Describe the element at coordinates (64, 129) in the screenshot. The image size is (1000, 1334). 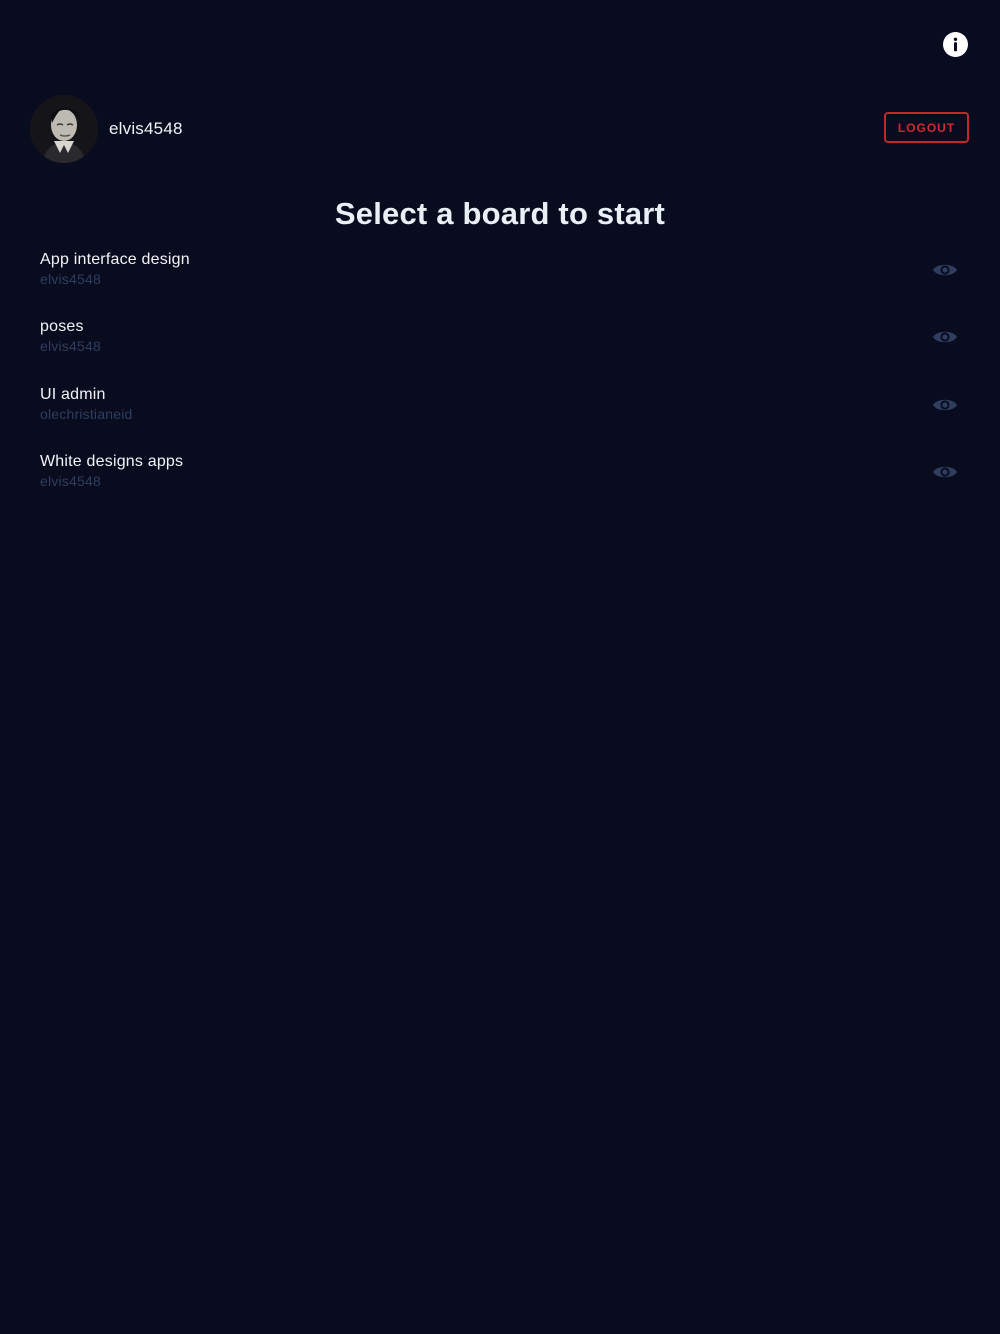
I see `avatar` at that location.